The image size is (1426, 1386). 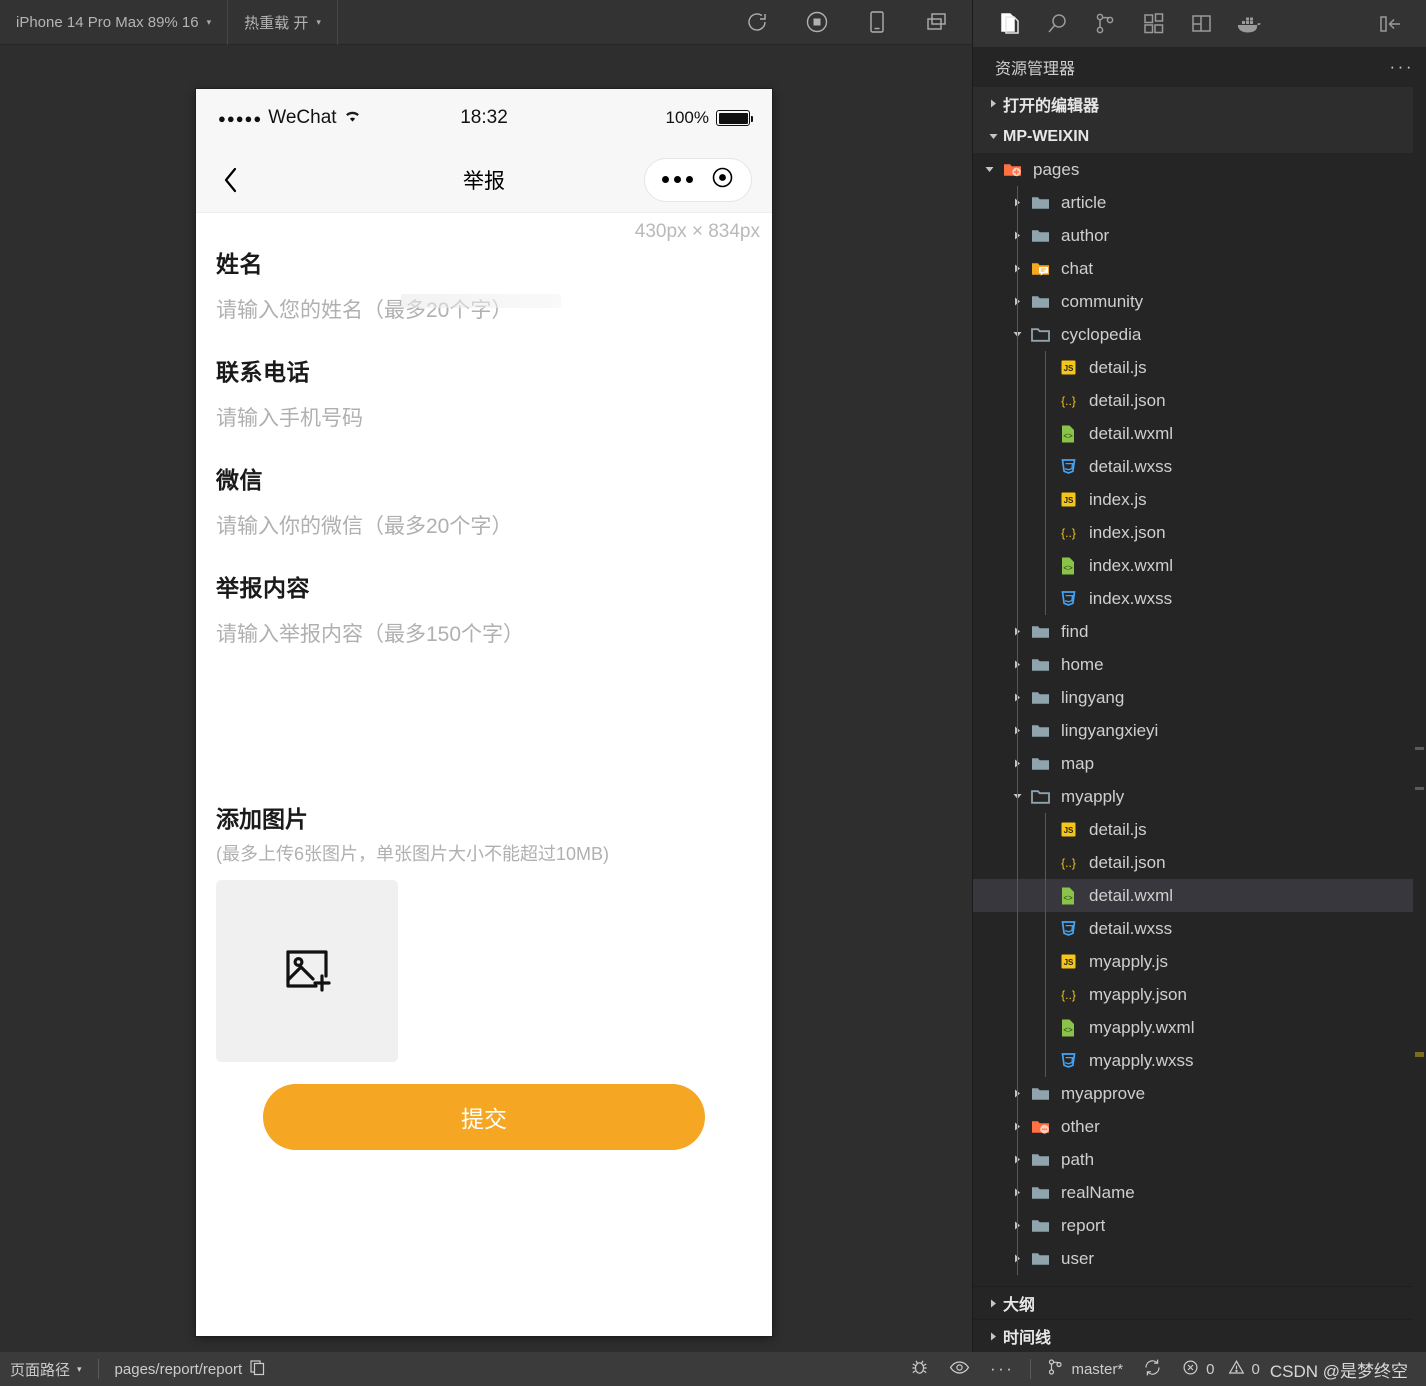 I want to click on tree-folder-lingyangxieyi: lingyangxieyi, so click(x=1199, y=730).